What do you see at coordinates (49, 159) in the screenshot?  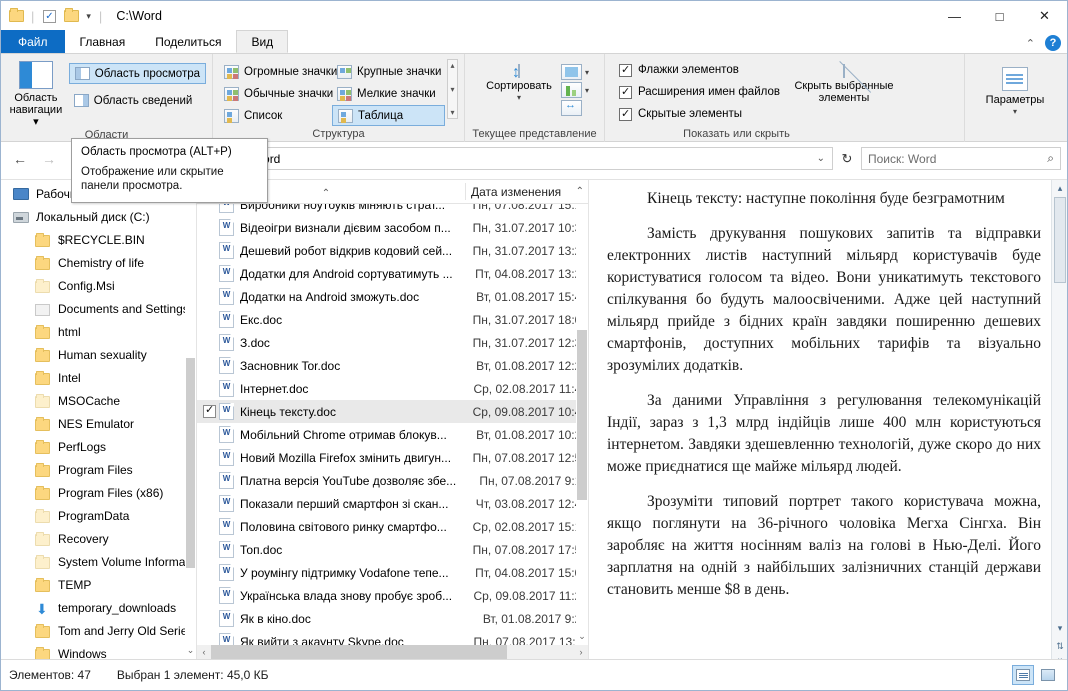 I see `forward-button: →` at bounding box center [49, 159].